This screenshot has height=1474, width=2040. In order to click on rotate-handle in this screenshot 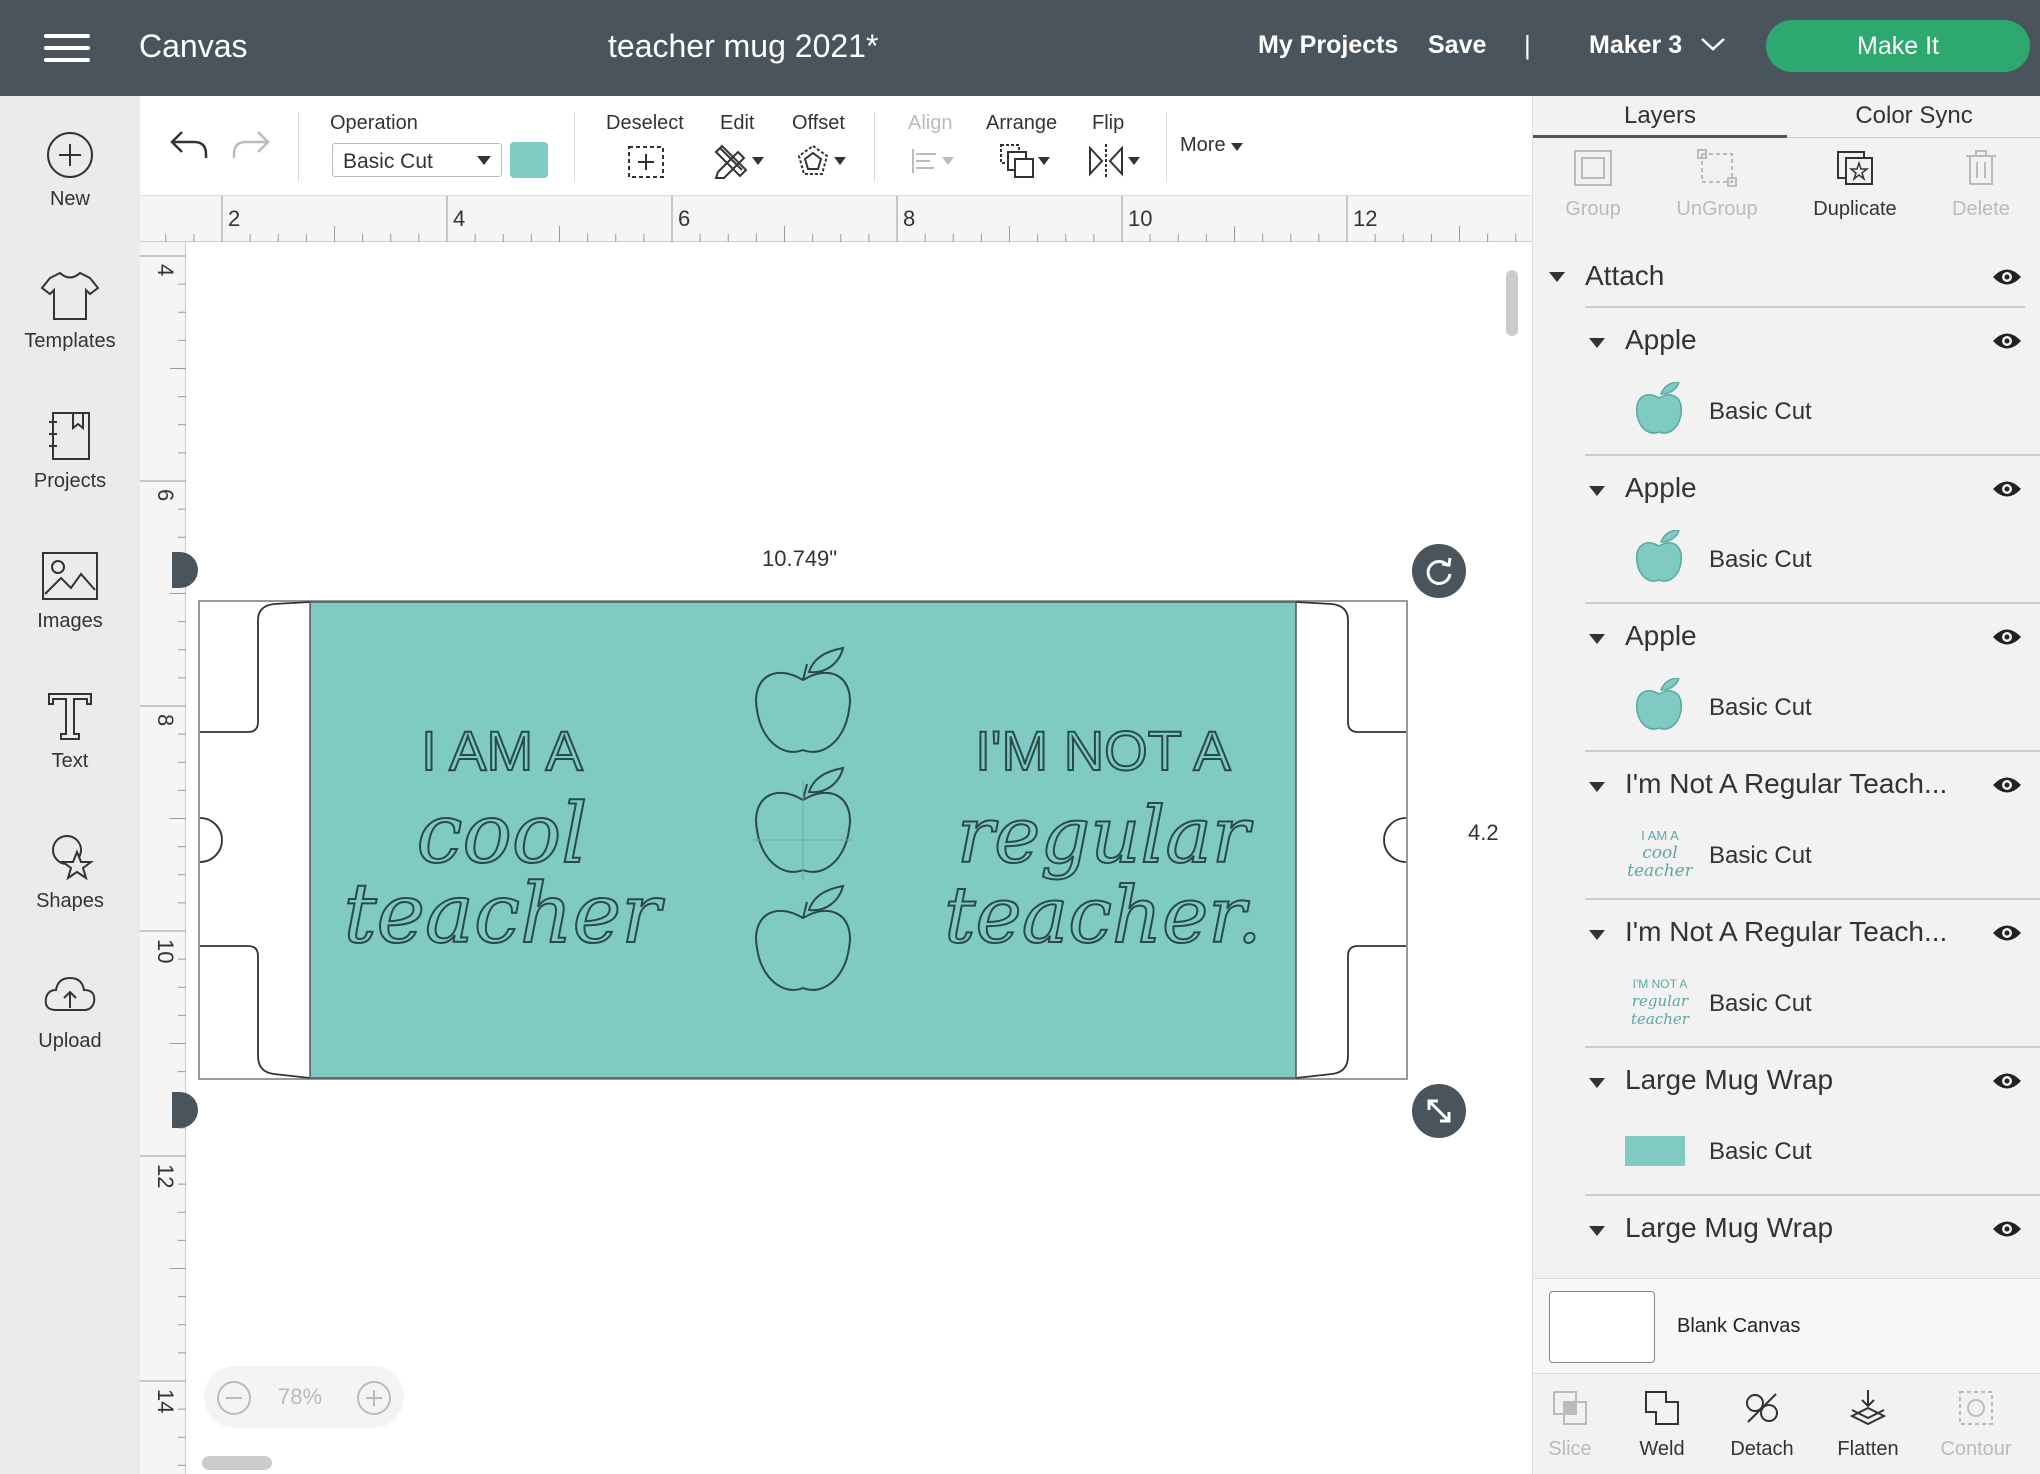, I will do `click(1439, 571)`.